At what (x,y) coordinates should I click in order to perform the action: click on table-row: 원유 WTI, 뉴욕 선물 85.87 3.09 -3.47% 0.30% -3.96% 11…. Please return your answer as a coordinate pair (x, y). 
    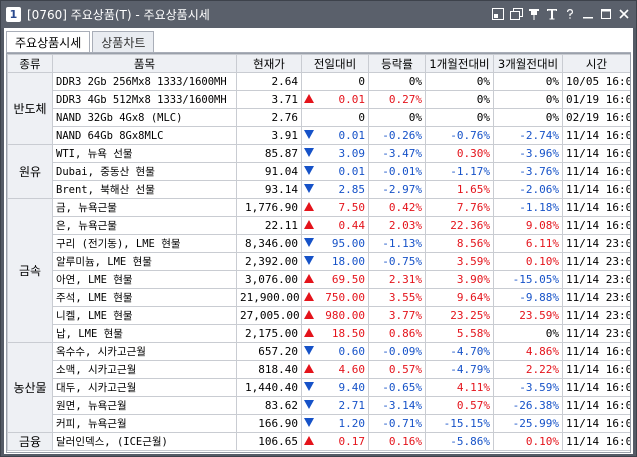
    Looking at the image, I should click on (318, 171).